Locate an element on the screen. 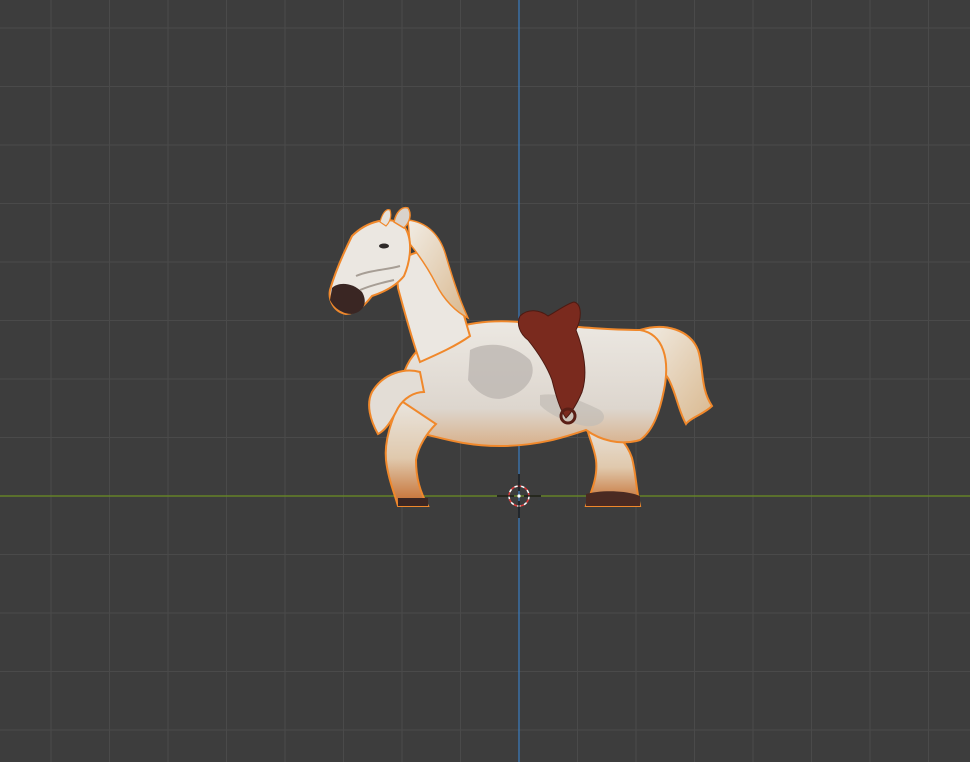  horse-hoof is located at coordinates (413, 502).